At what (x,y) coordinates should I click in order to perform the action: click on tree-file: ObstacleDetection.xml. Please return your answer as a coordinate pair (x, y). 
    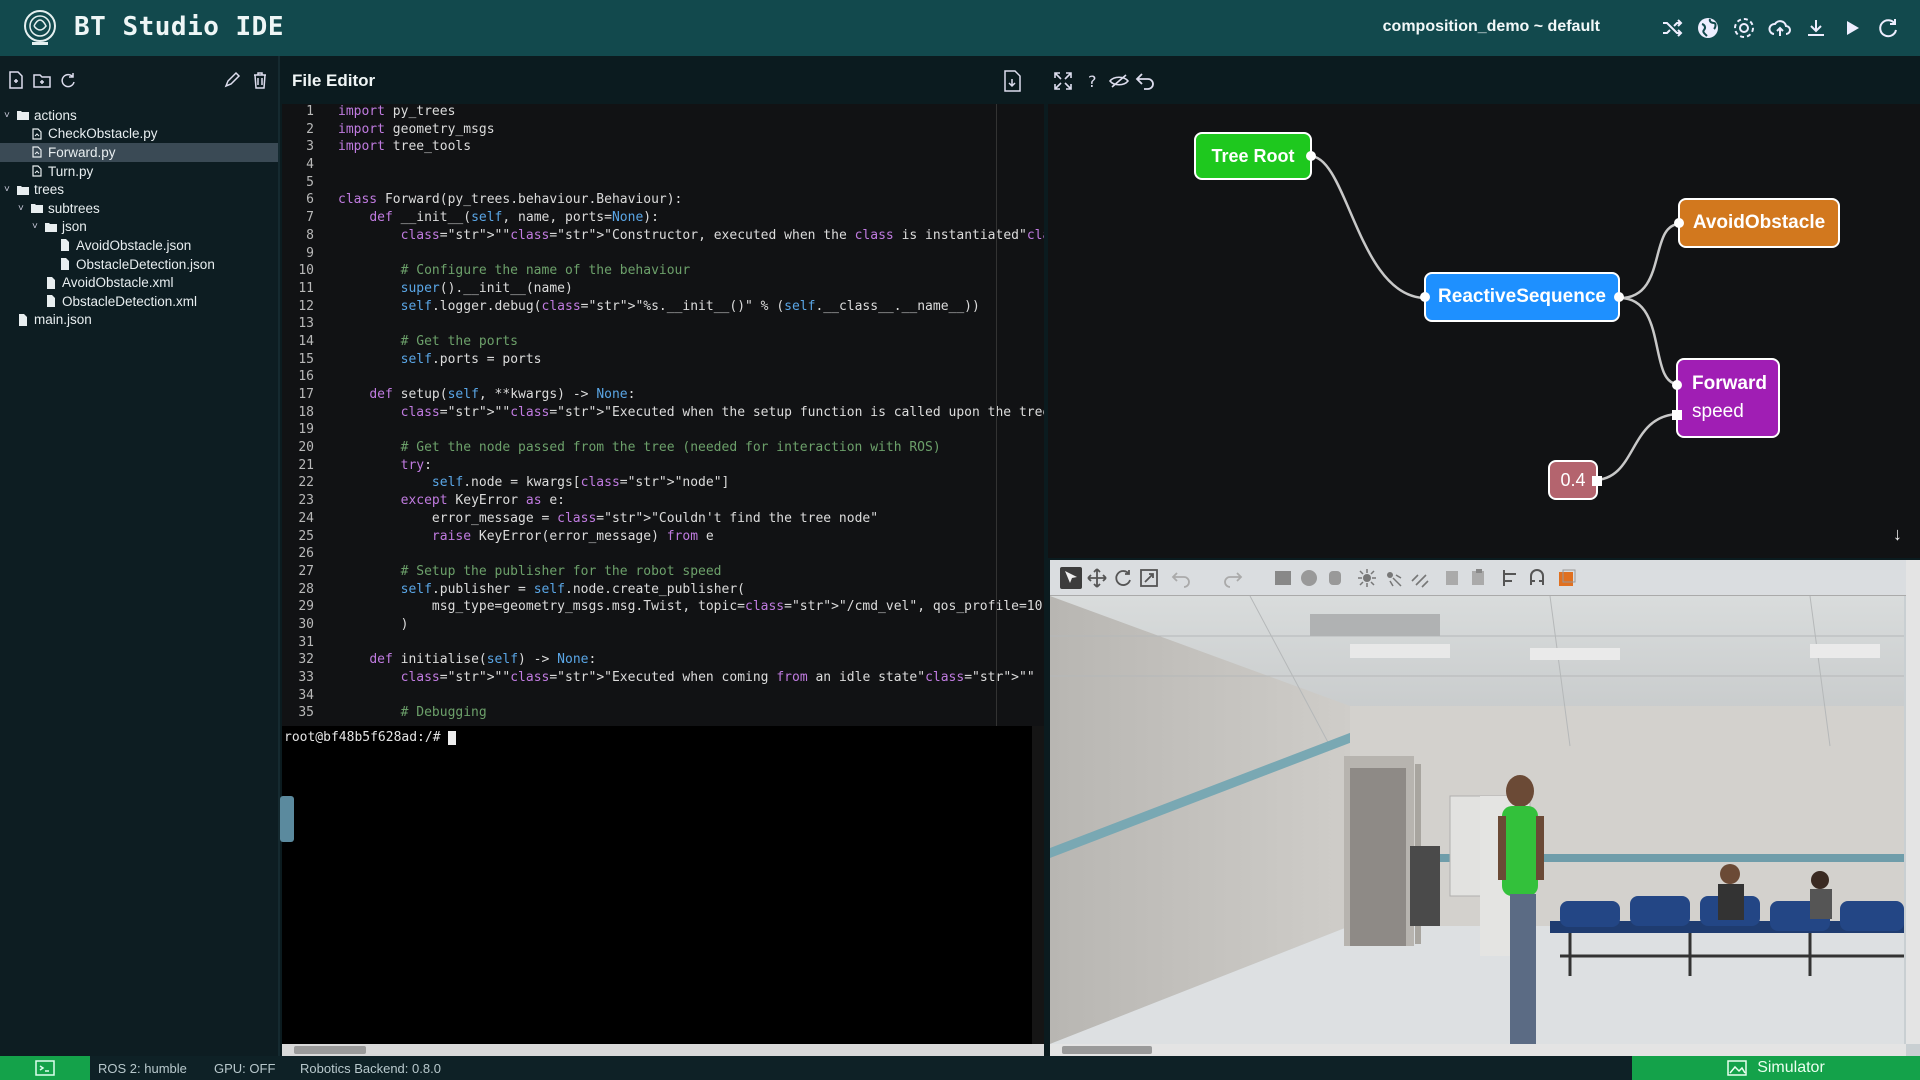
    Looking at the image, I should click on (139, 301).